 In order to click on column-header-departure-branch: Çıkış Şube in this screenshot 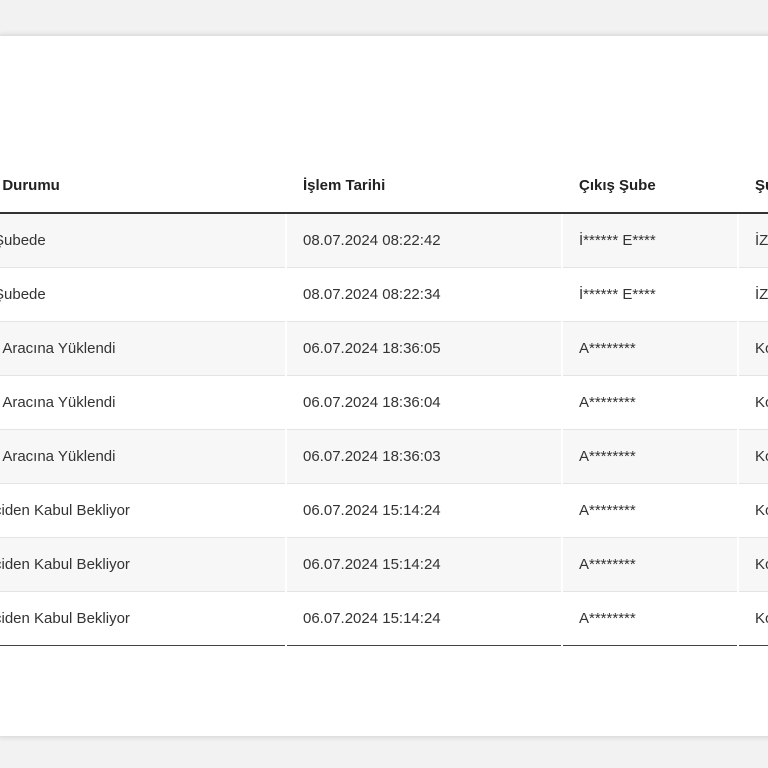, I will do `click(650, 186)`.